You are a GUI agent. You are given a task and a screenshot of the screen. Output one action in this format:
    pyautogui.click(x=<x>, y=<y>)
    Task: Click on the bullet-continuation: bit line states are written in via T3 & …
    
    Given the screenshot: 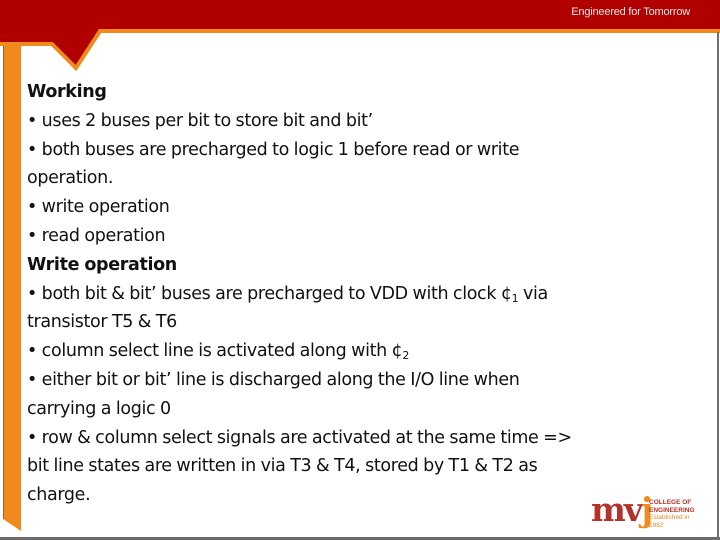 What is the action you would take?
    pyautogui.click(x=362, y=466)
    